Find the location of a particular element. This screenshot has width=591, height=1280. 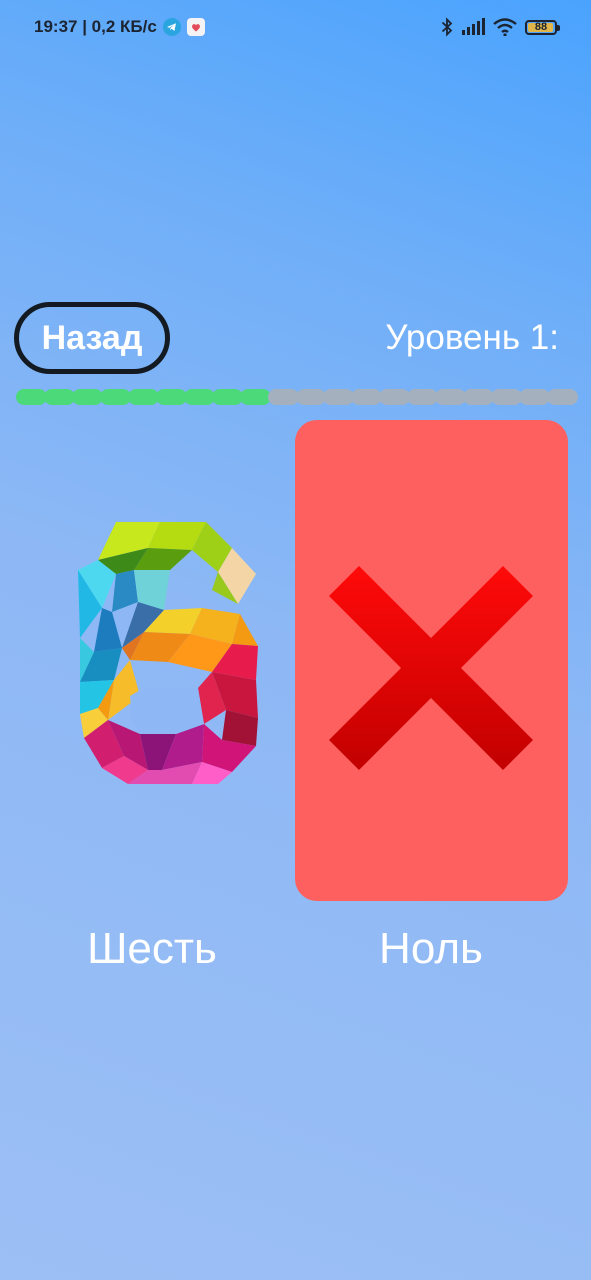

battery-level: 88 is located at coordinates (541, 26).